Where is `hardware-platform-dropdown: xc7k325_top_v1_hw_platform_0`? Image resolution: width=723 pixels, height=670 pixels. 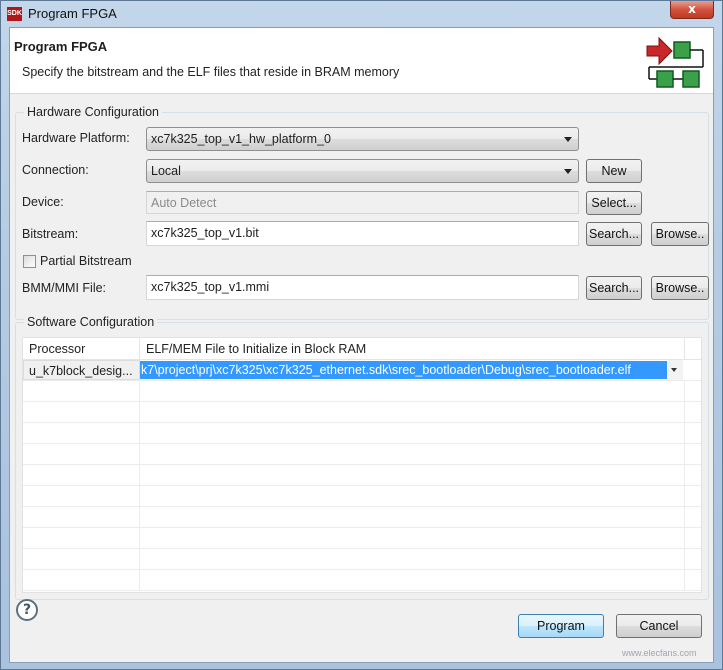 hardware-platform-dropdown: xc7k325_top_v1_hw_platform_0 is located at coordinates (362, 139).